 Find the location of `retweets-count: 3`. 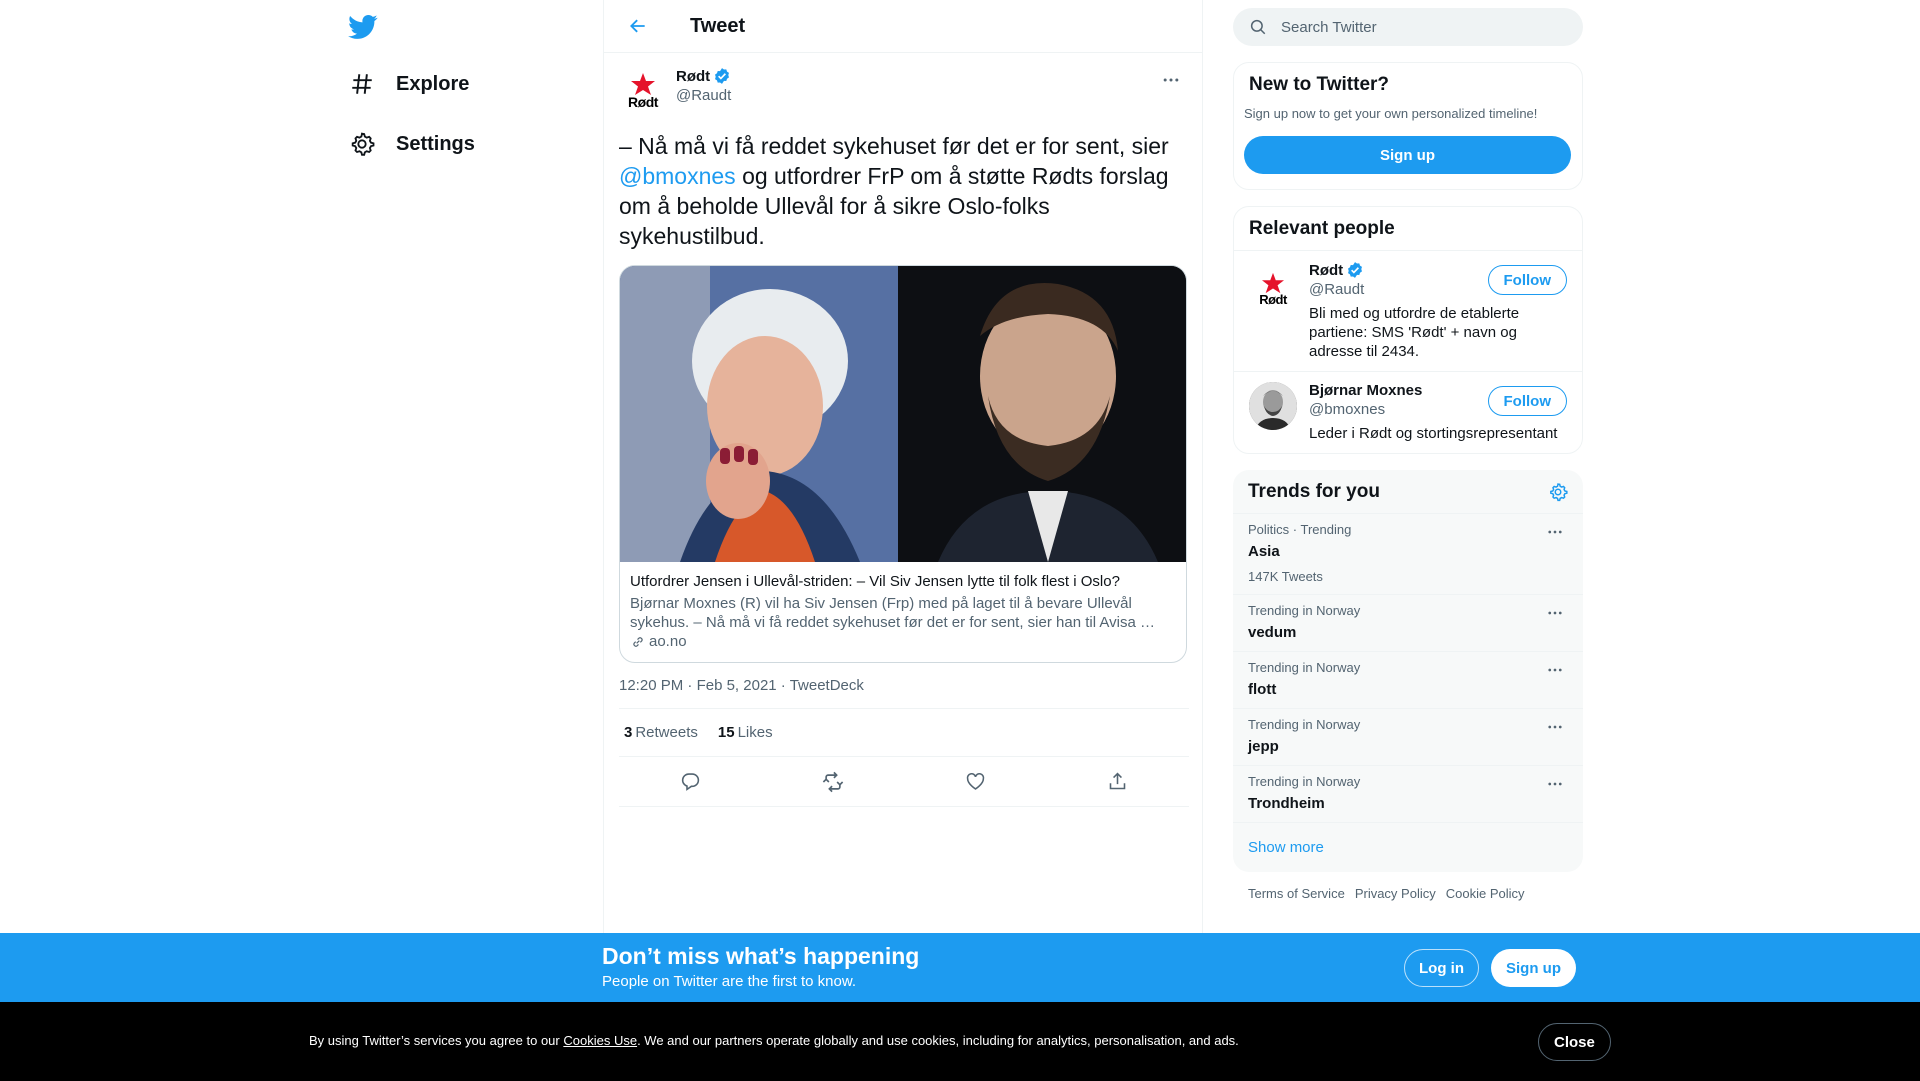

retweets-count: 3 is located at coordinates (628, 732).